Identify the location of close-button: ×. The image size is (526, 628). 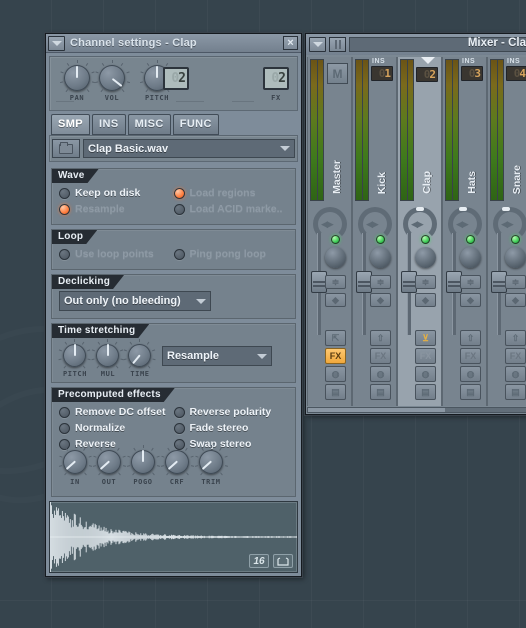
(290, 43).